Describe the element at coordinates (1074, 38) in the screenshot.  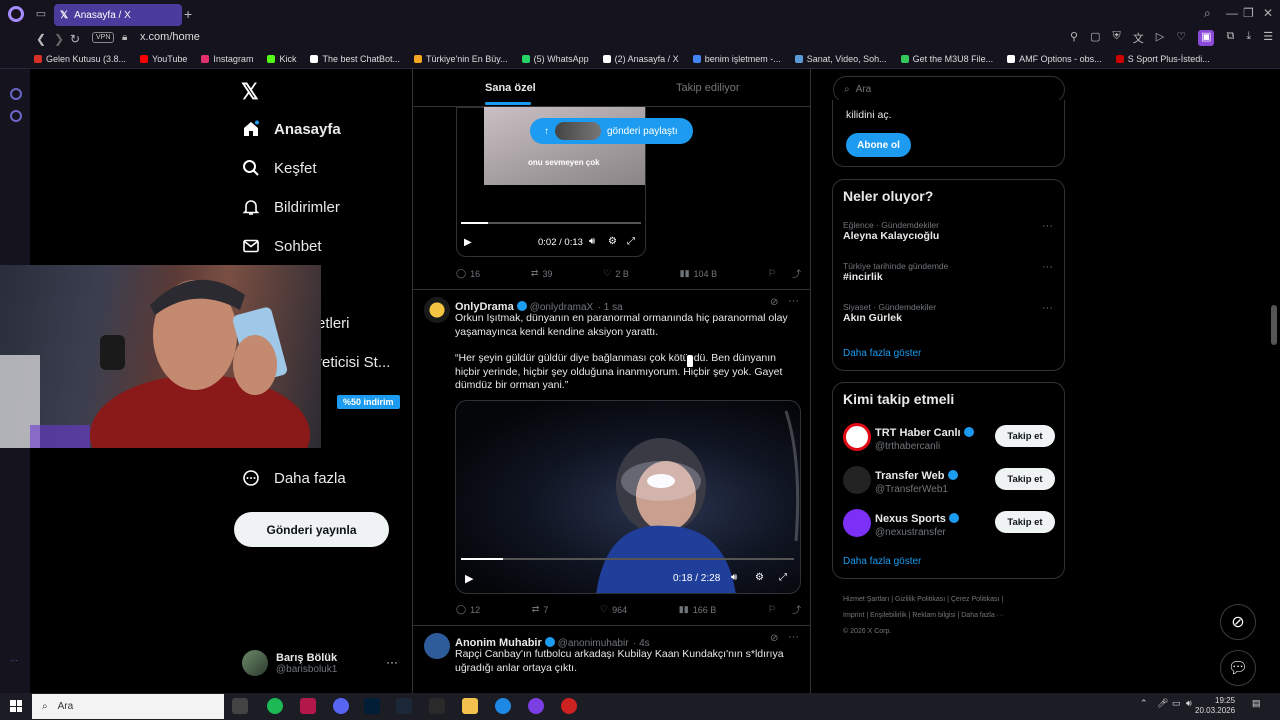
I see `pin-icon: ⚲` at that location.